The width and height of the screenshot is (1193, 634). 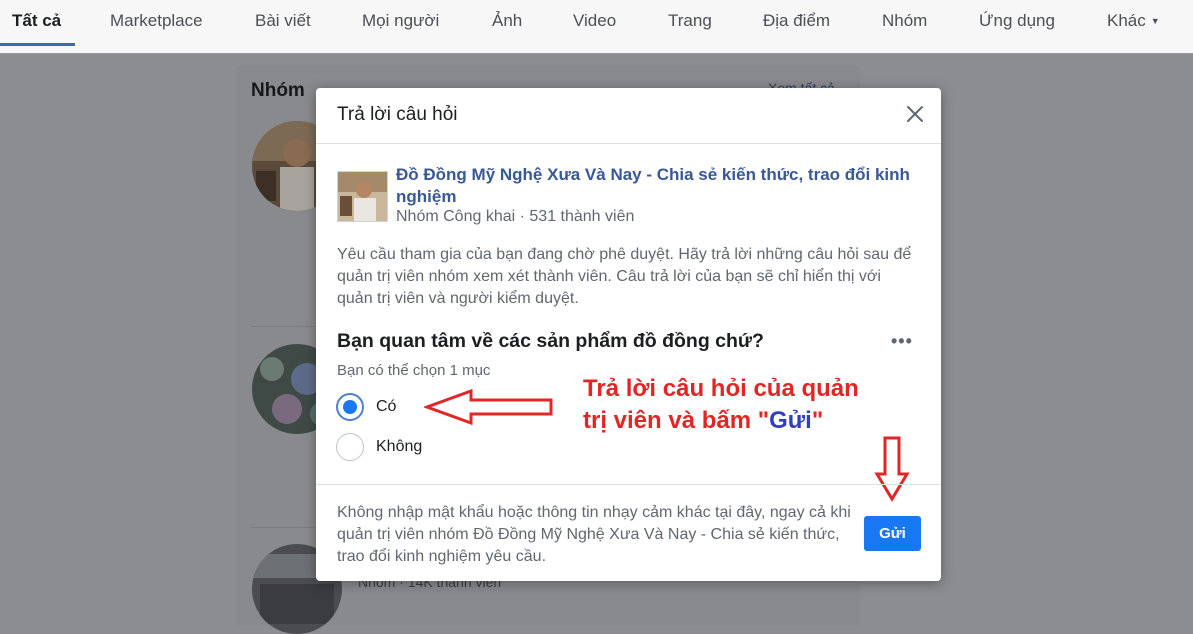 What do you see at coordinates (36, 22) in the screenshot?
I see `tab-all: Tất cả` at bounding box center [36, 22].